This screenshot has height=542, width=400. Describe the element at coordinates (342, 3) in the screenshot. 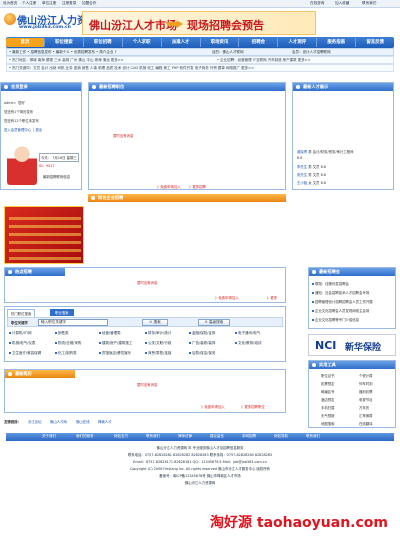

I see `add-favorite-link: 加入收藏` at that location.